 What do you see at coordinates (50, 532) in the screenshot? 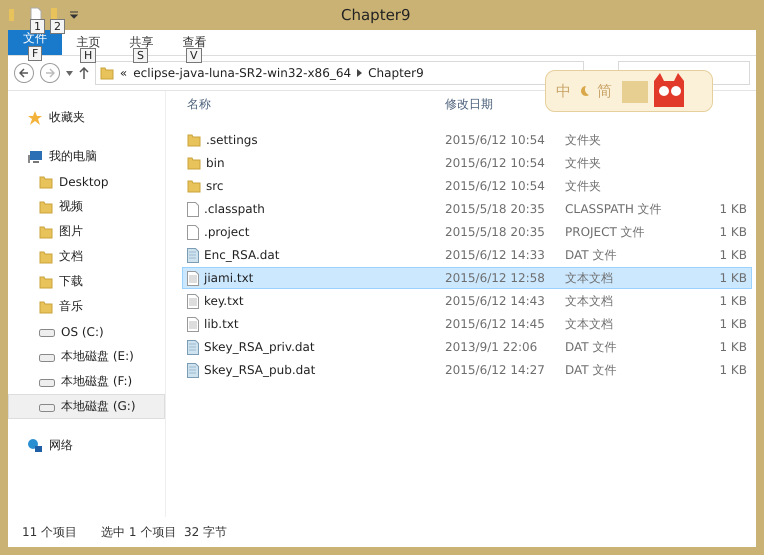
I see `status-text: 11 个项目` at bounding box center [50, 532].